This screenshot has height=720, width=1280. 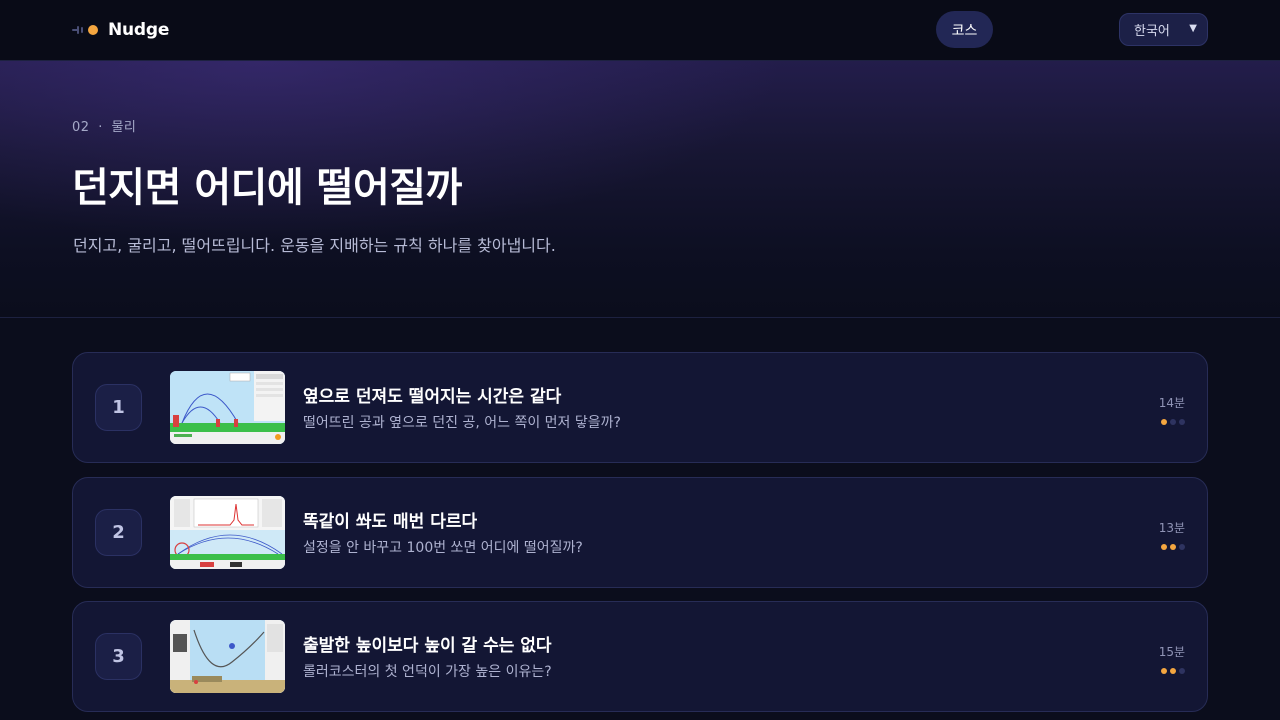 What do you see at coordinates (85, 30) in the screenshot?
I see `logo-icon` at bounding box center [85, 30].